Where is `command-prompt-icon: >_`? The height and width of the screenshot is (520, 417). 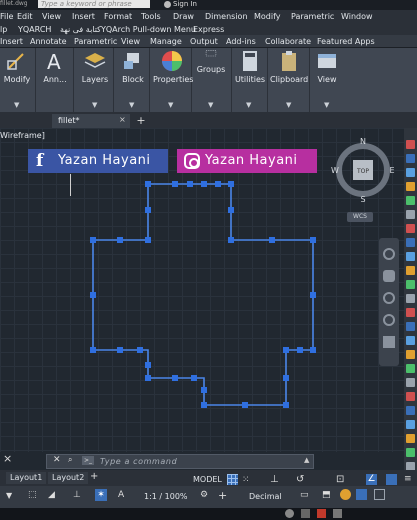
command-prompt-icon: >_ is located at coordinates (88, 460).